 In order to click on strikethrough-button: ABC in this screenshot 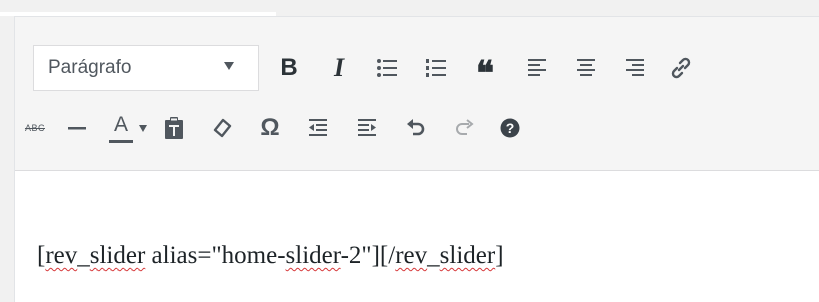, I will do `click(35, 128)`.